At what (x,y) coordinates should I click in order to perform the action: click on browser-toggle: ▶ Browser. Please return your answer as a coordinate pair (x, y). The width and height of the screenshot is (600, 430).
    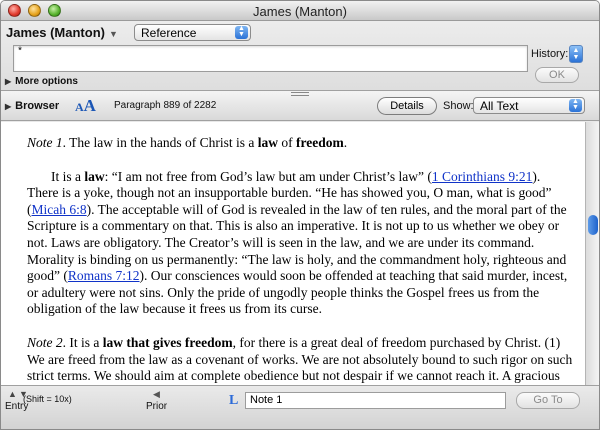
    Looking at the image, I should click on (32, 106).